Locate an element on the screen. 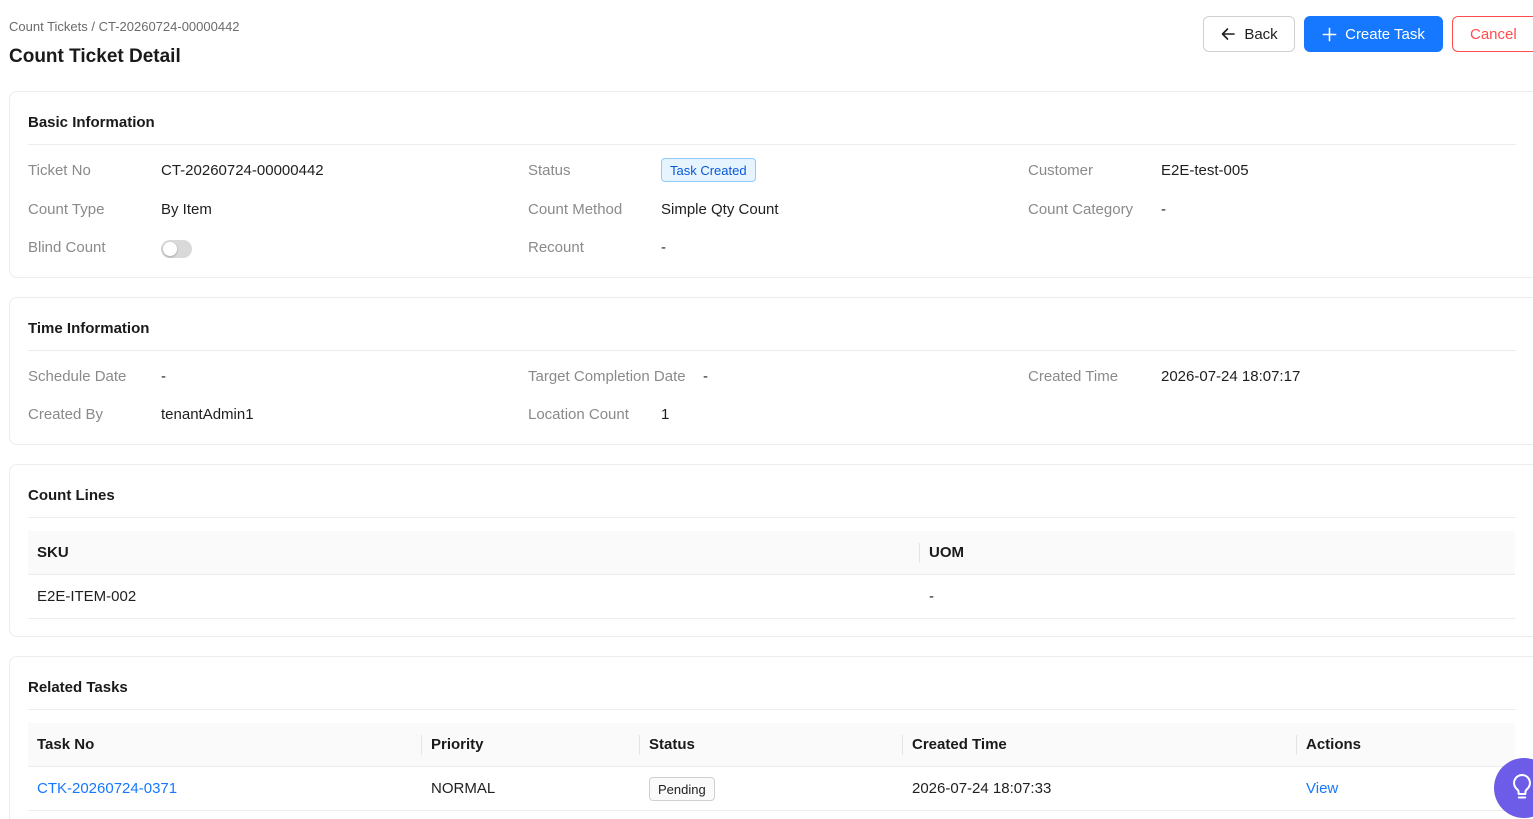  column-header-actions: Actions is located at coordinates (1333, 745).